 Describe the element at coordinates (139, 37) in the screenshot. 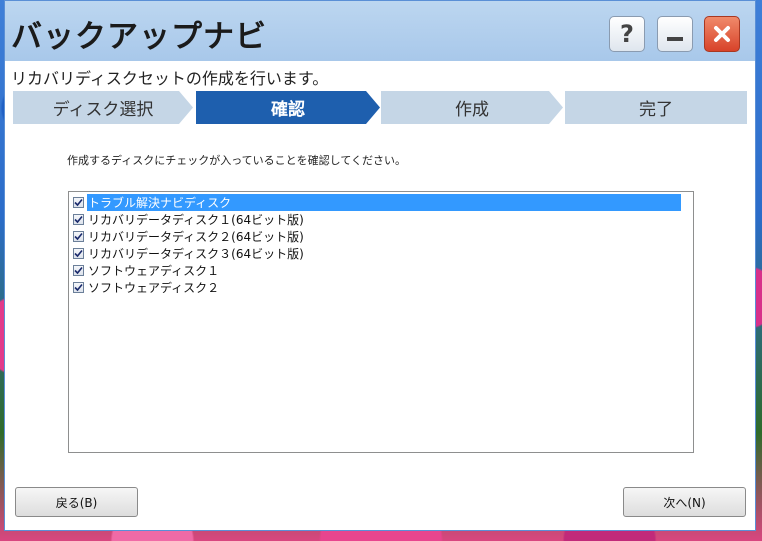

I see `window-title: バックアップナビ` at that location.